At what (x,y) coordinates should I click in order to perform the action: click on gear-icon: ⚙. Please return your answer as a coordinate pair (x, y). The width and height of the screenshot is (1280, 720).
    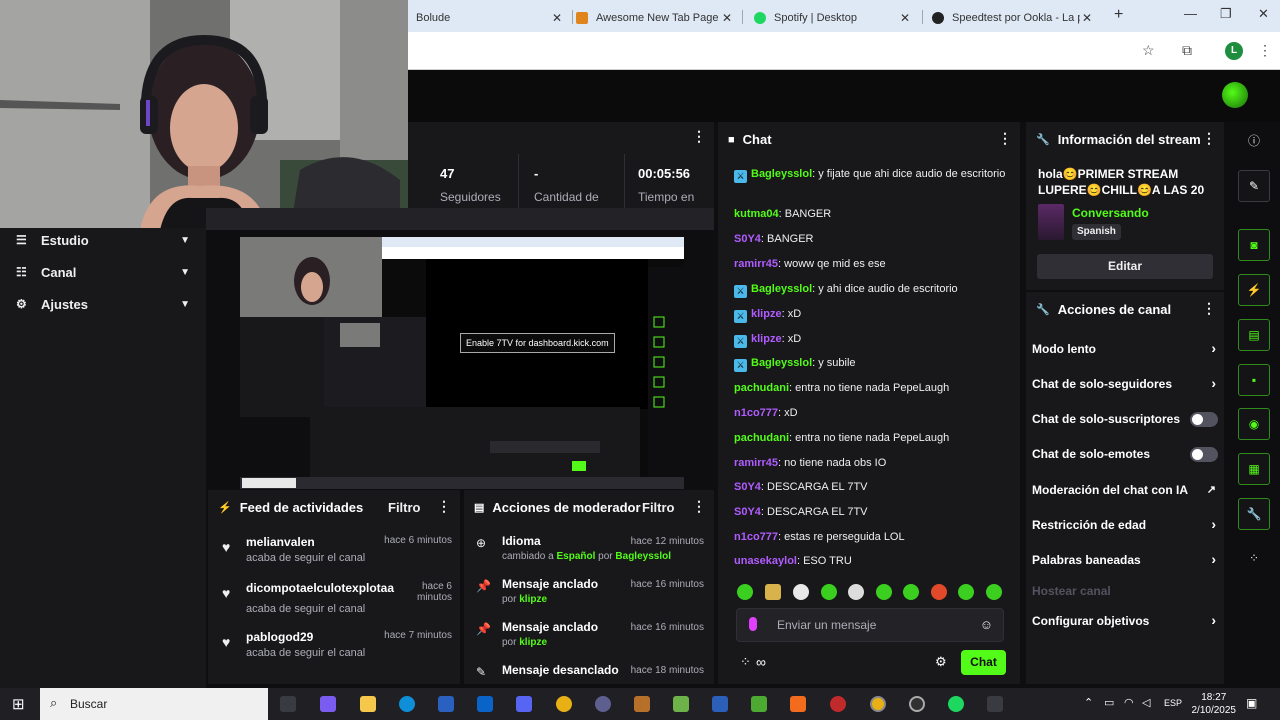
    Looking at the image, I should click on (941, 662).